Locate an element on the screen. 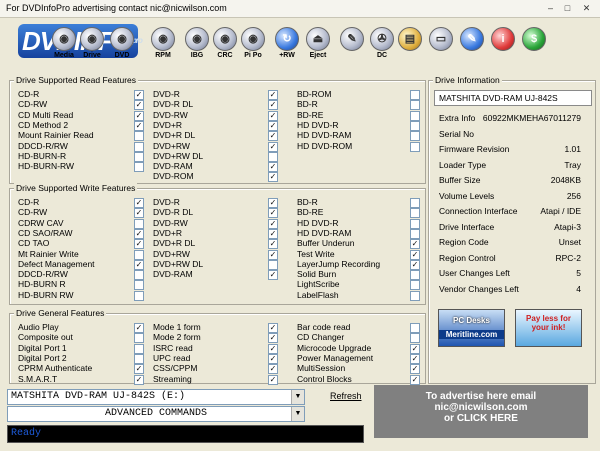  drive-select: MATSHITA DVD-RAM UJ-842S (E:) ▼ is located at coordinates (156, 397).